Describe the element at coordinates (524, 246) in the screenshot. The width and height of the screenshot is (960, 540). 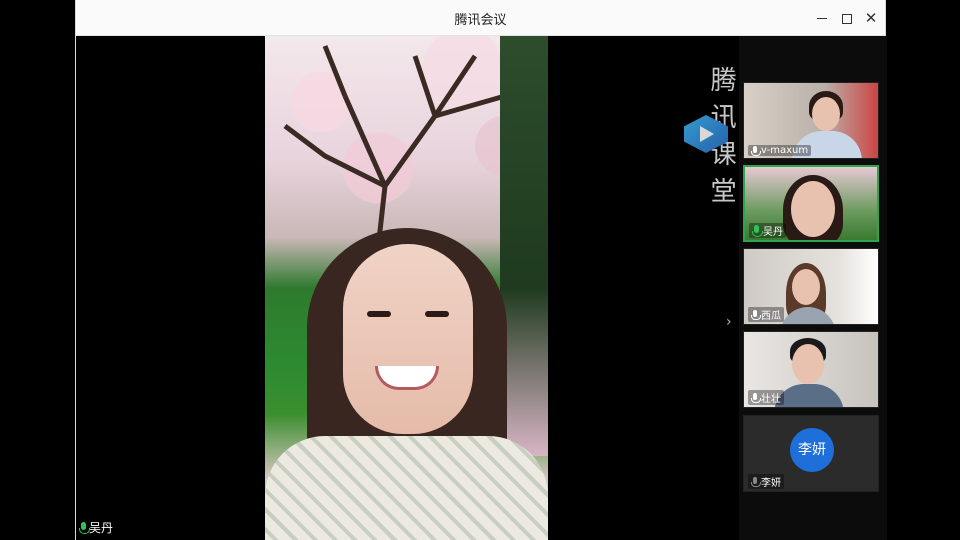
I see `background-bush` at that location.